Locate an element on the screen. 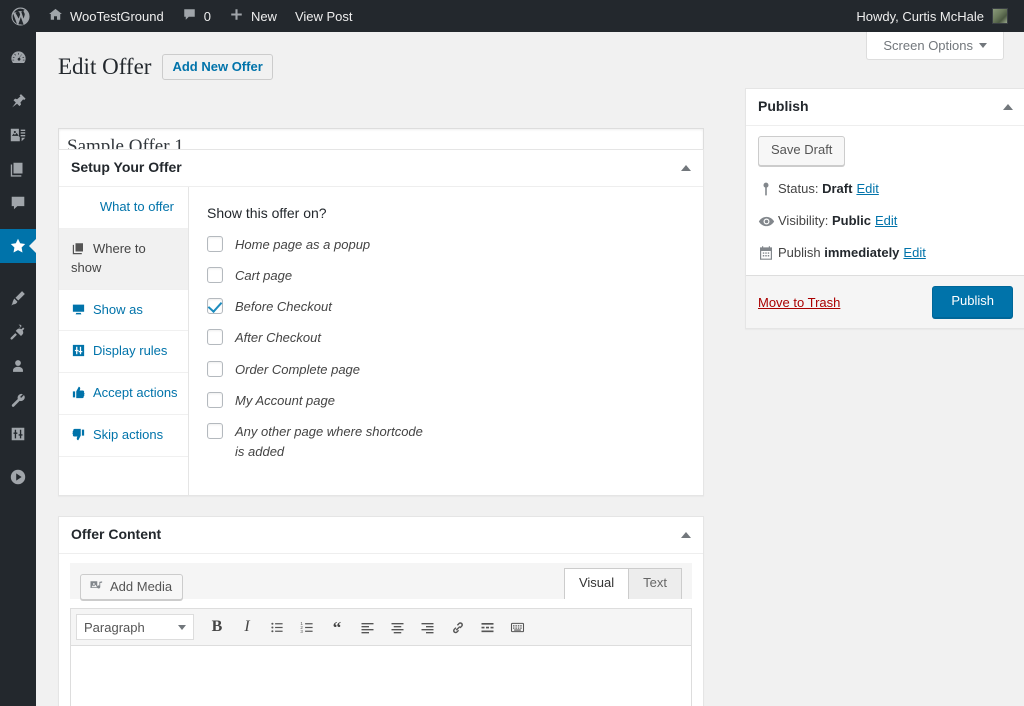  sidebar-item-settings is located at coordinates (18, 434).